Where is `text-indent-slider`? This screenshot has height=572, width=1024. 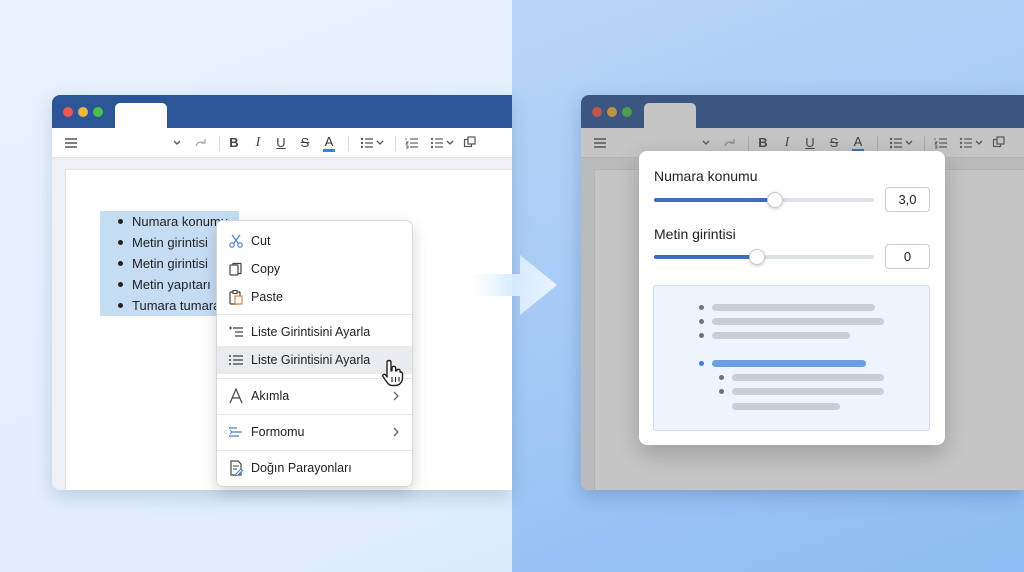 text-indent-slider is located at coordinates (764, 257).